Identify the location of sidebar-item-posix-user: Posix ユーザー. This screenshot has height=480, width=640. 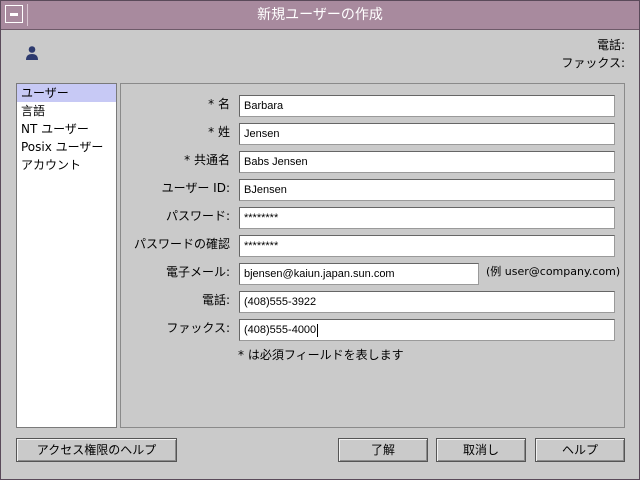
(66, 147).